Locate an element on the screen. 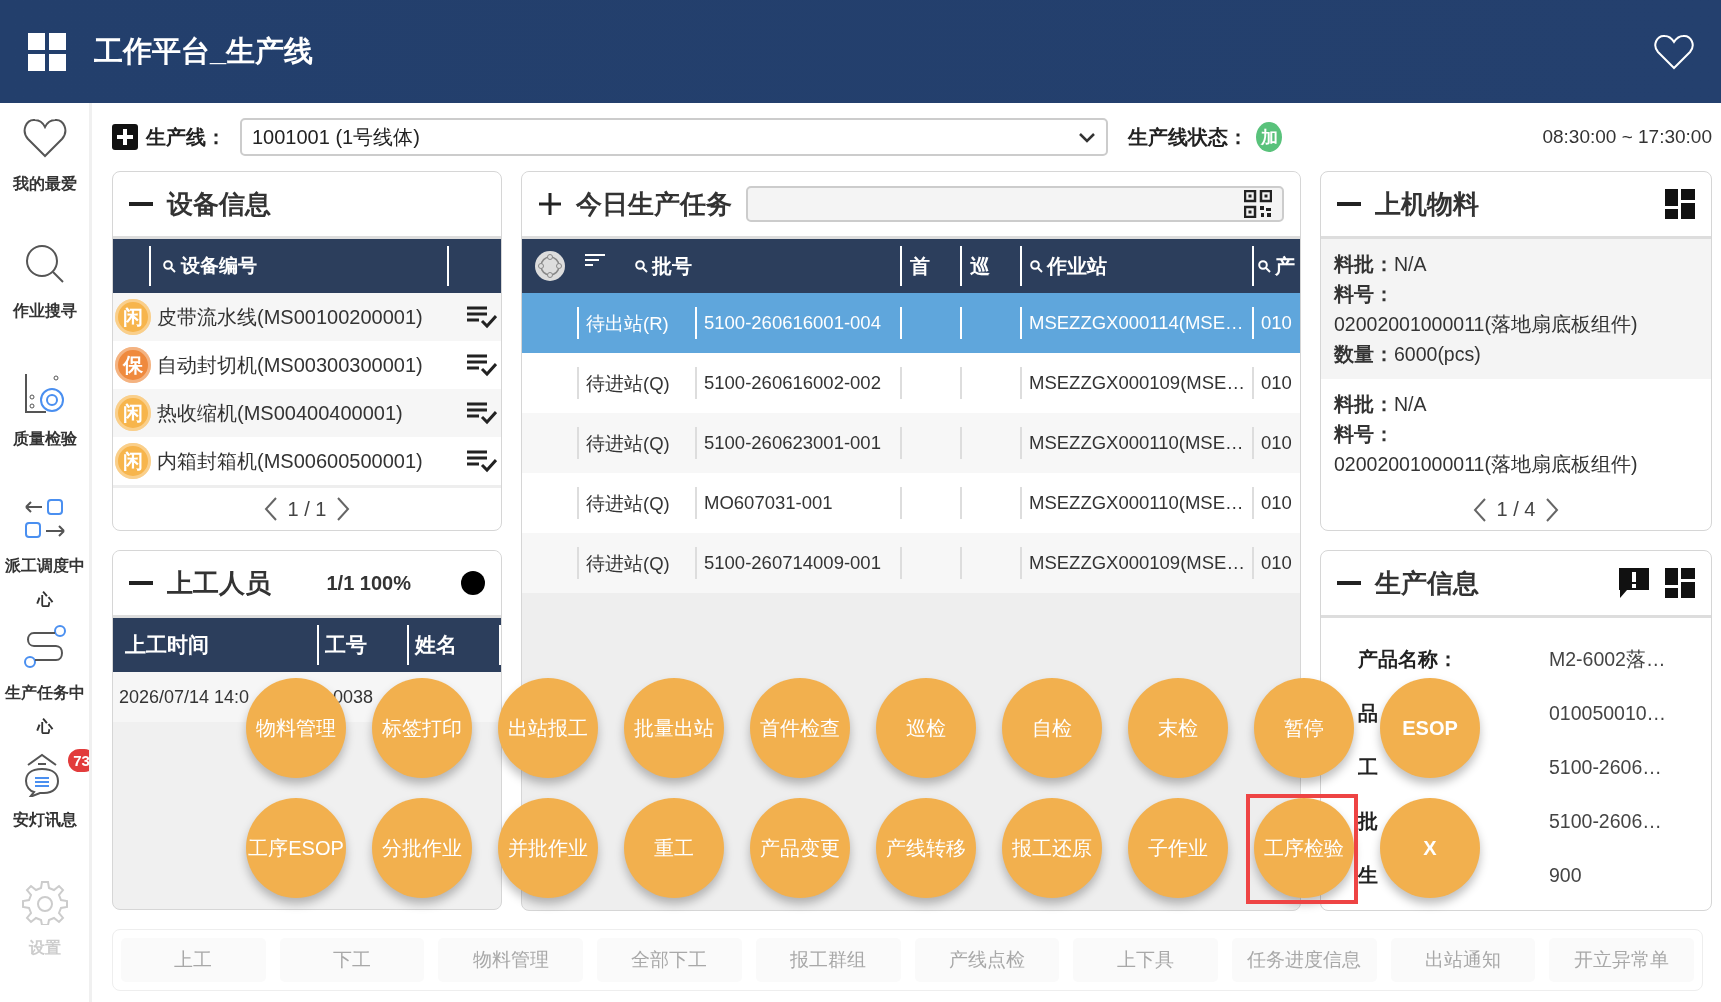 The width and height of the screenshot is (1721, 1002). app-title: 工作平台_生产线 is located at coordinates (204, 51).